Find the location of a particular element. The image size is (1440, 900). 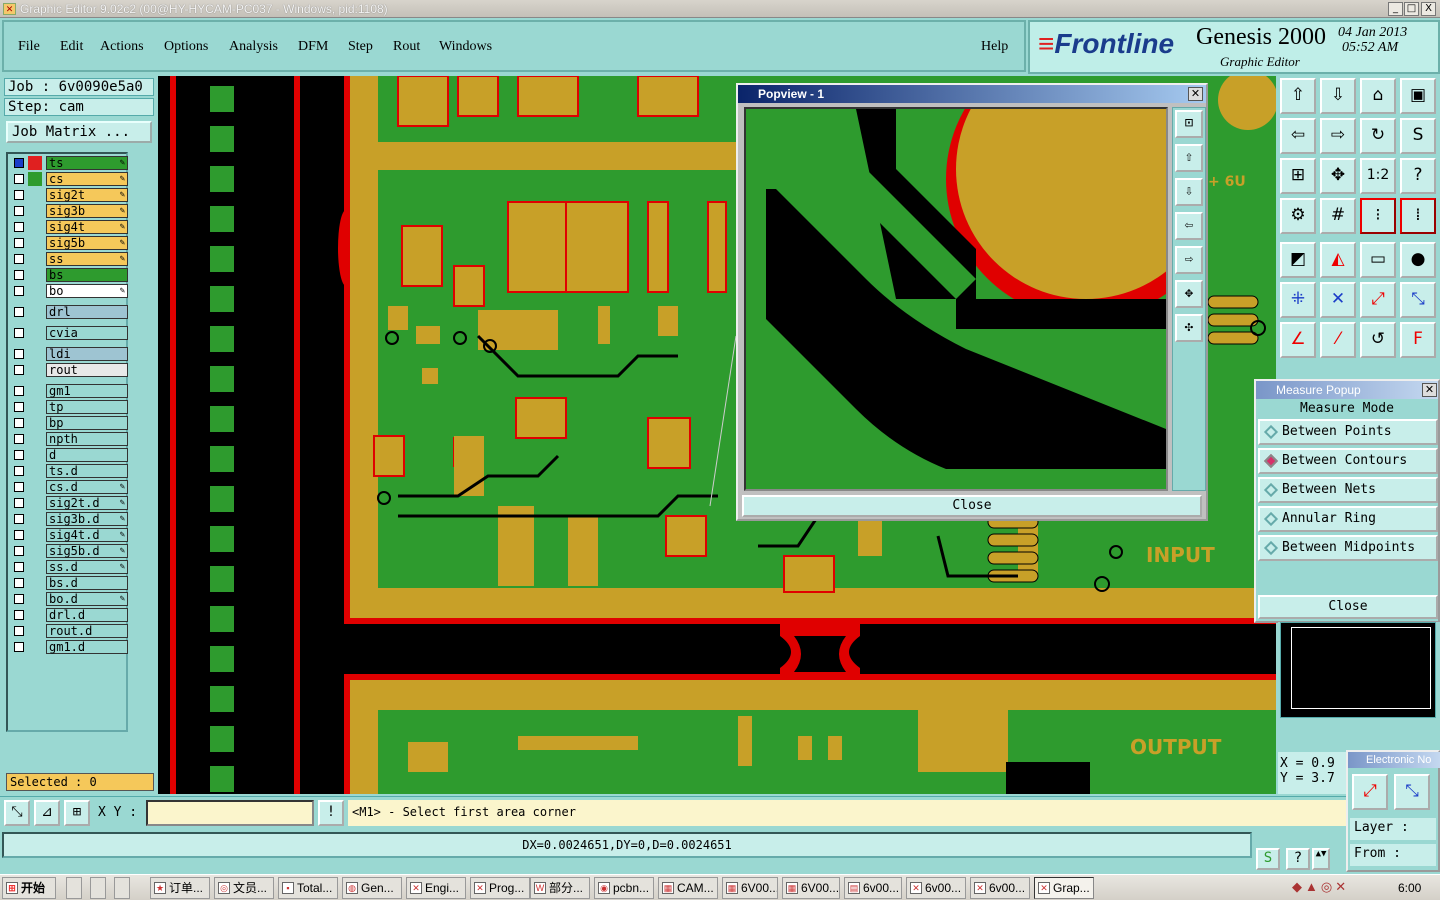

measure-tool-icon: ⊿ is located at coordinates (47, 813).